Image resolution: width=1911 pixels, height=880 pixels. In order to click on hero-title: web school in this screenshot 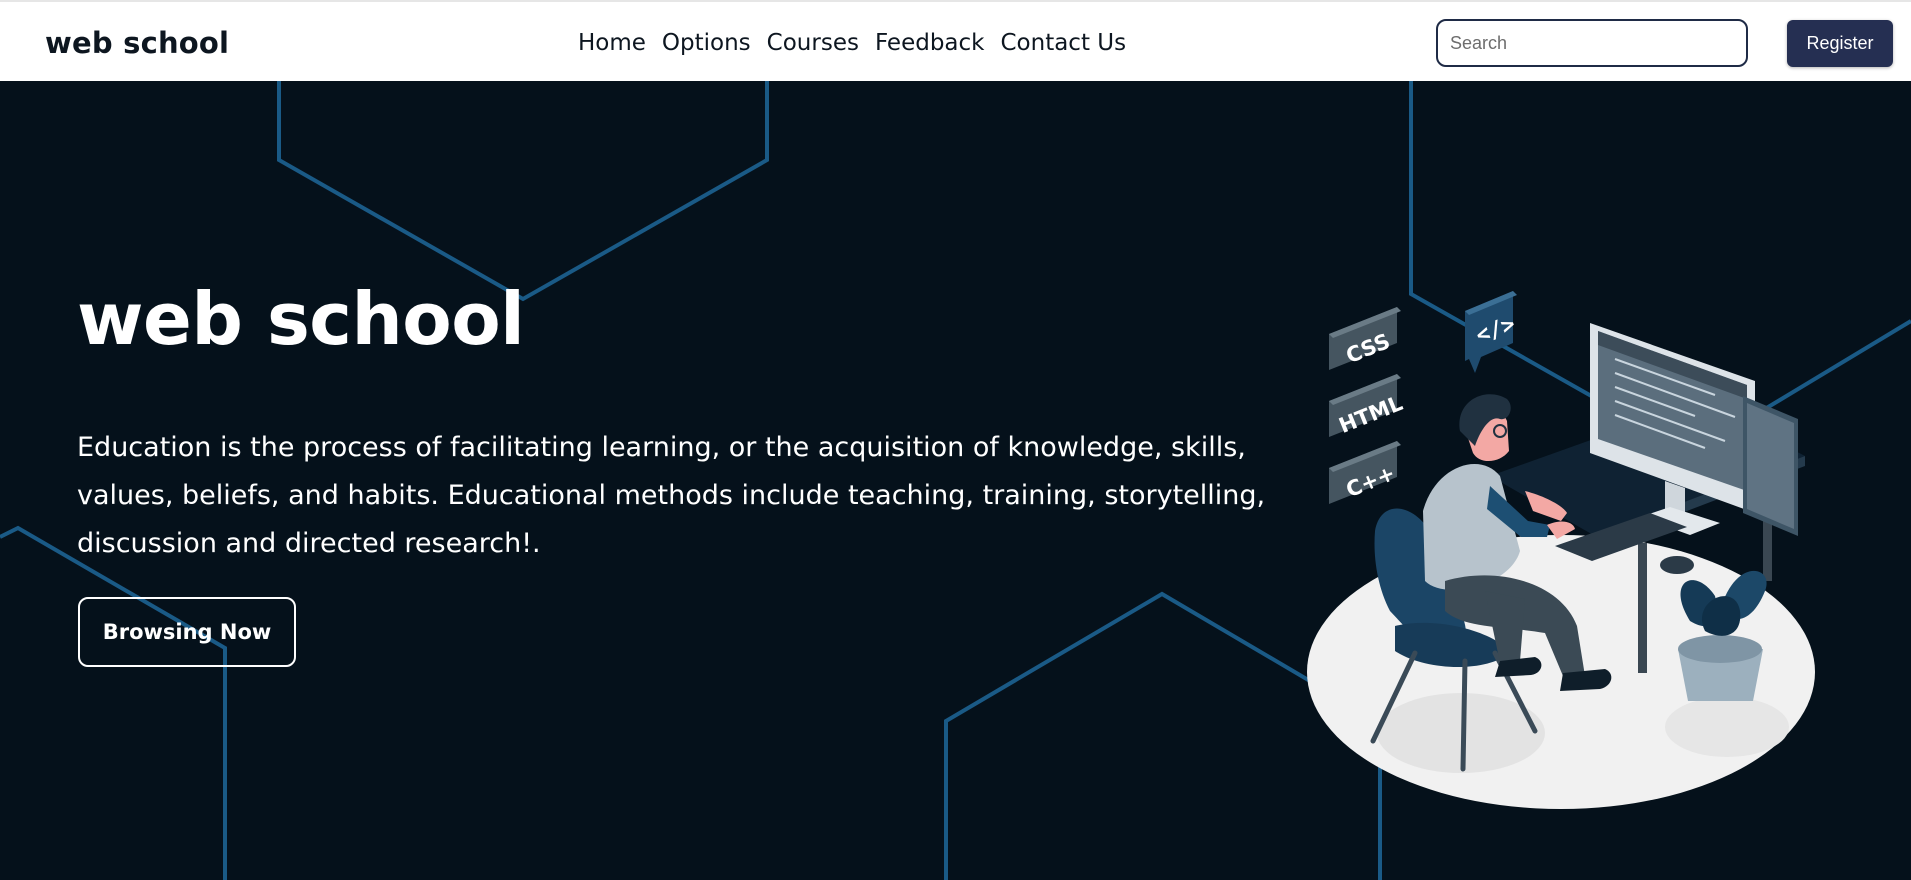, I will do `click(301, 319)`.